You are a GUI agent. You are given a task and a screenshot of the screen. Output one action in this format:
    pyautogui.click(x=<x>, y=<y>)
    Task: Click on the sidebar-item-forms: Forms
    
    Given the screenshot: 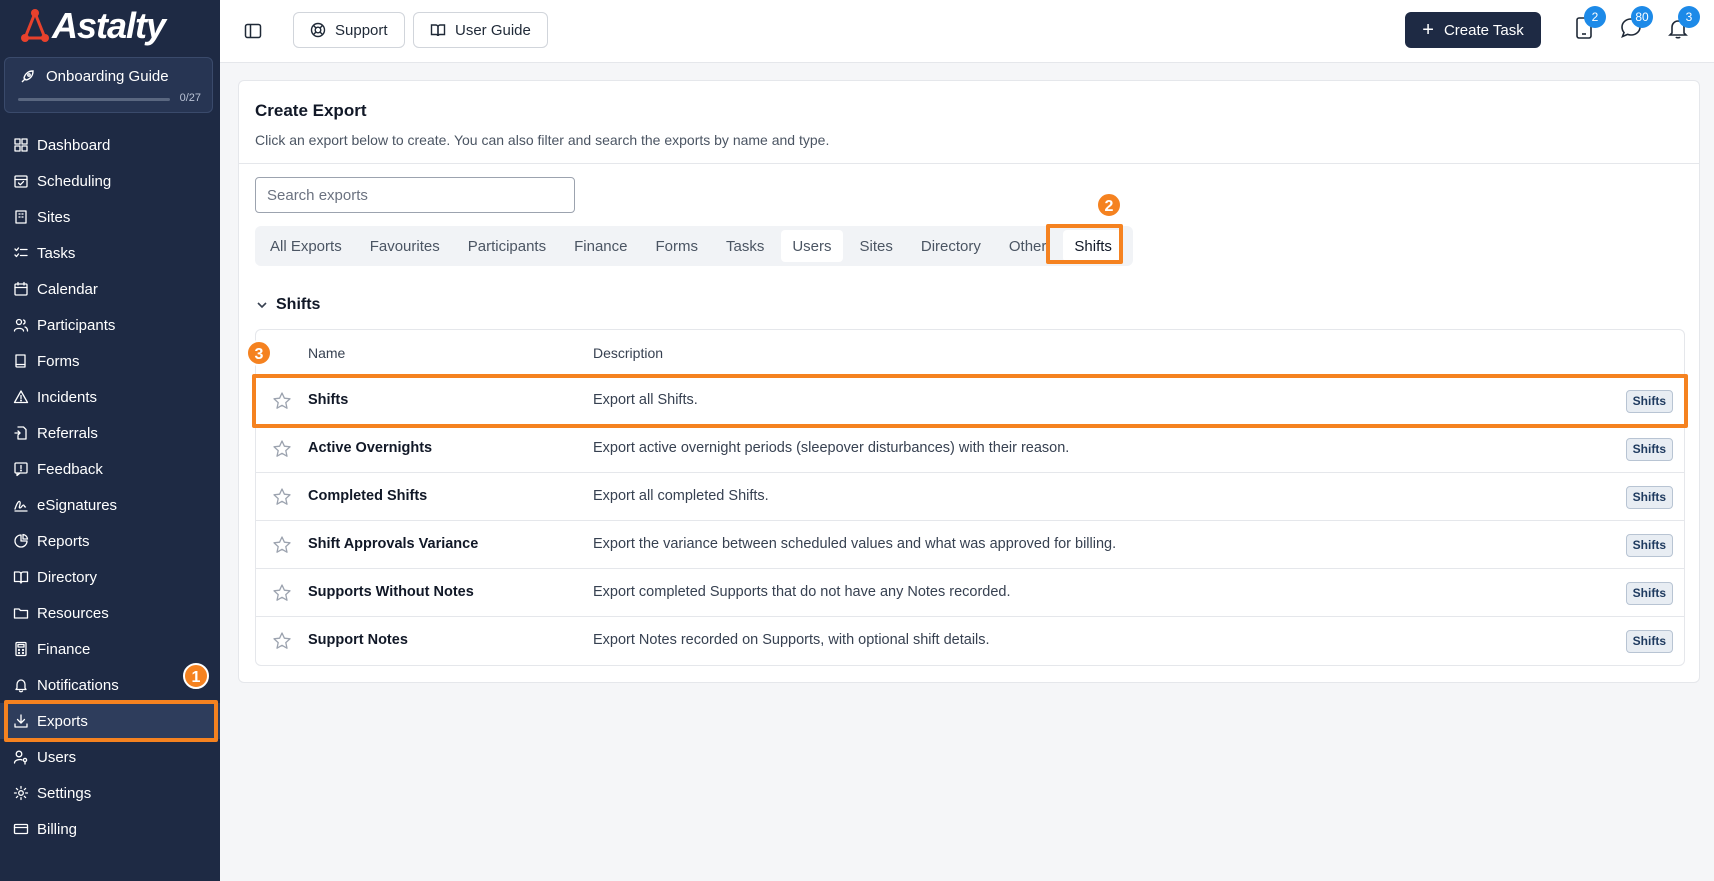 What is the action you would take?
    pyautogui.click(x=110, y=361)
    